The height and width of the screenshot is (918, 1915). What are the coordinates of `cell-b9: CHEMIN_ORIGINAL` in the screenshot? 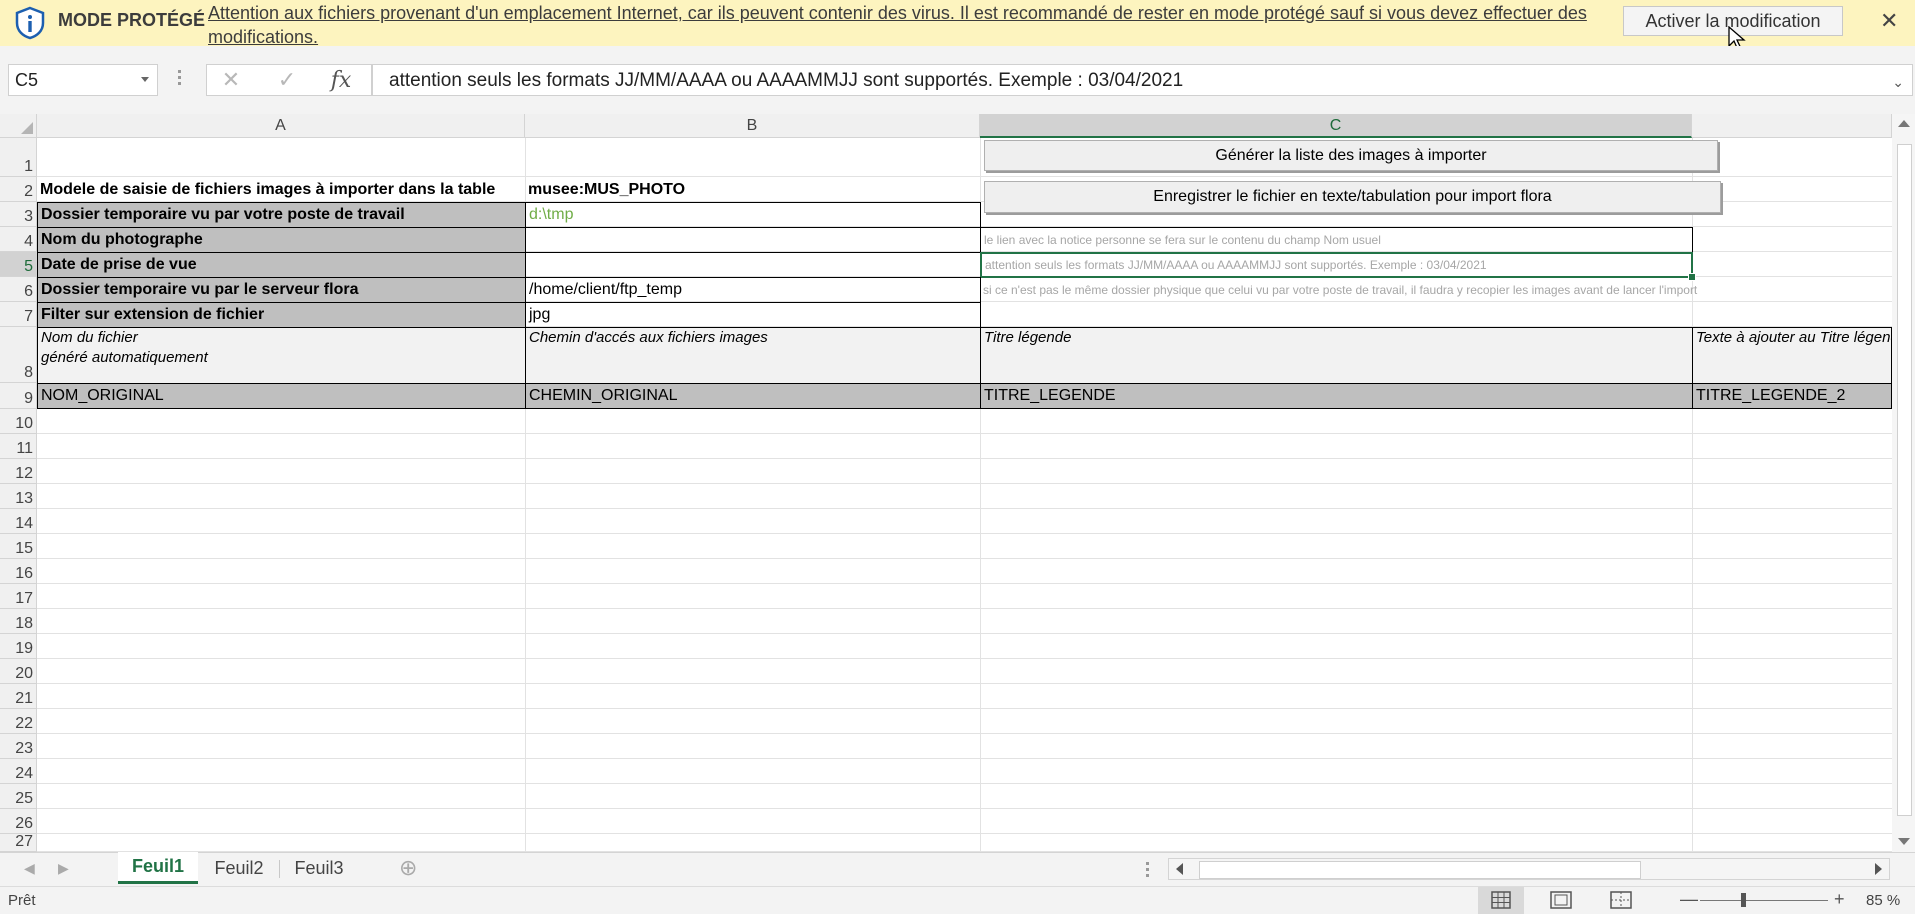 It's located at (753, 396).